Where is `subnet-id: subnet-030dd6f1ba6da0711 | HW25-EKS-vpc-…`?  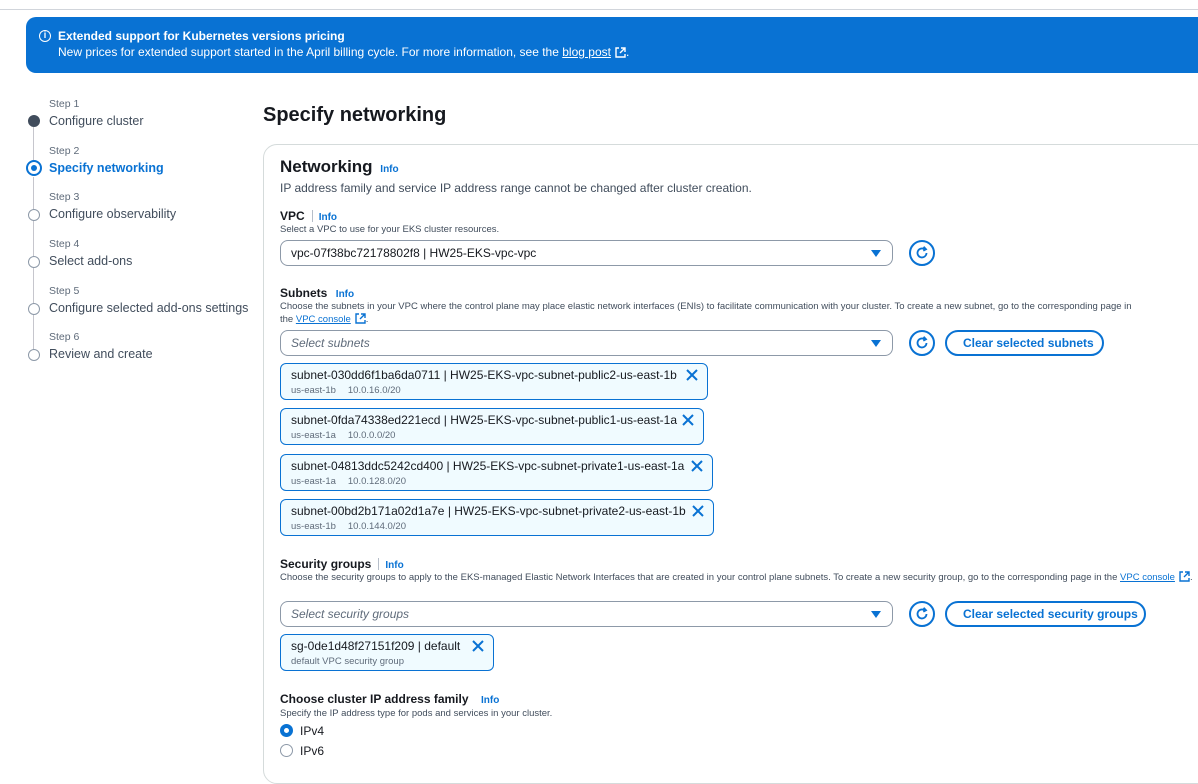
subnet-id: subnet-030dd6f1ba6da0711 | HW25-EKS-vpc-… is located at coordinates (484, 375).